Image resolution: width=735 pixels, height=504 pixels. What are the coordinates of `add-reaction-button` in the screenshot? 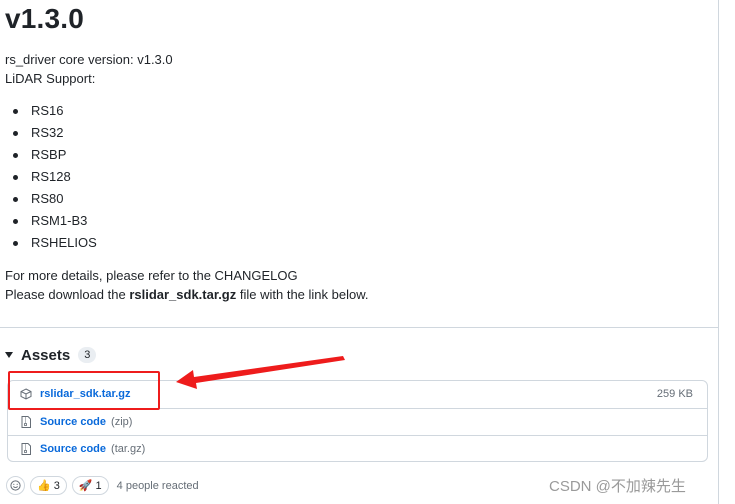 It's located at (15, 485).